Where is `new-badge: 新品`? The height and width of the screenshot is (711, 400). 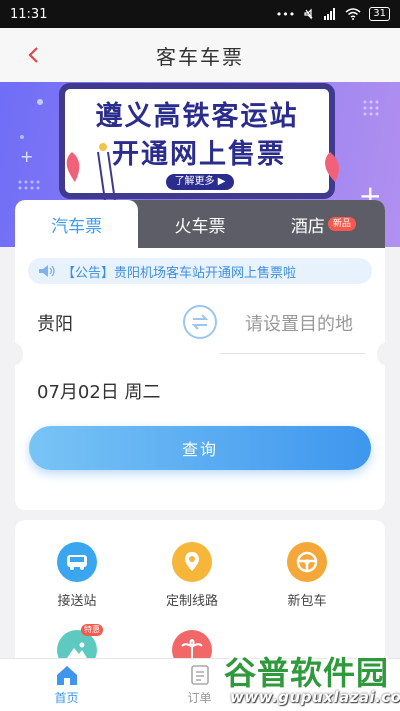 new-badge: 新品 is located at coordinates (341, 224).